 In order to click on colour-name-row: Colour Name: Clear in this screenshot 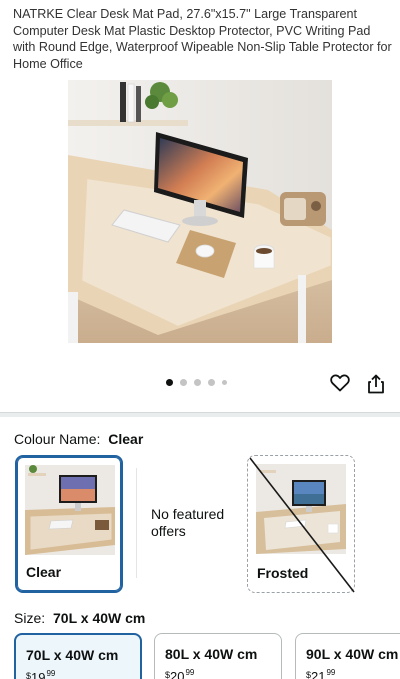, I will do `click(78, 439)`.